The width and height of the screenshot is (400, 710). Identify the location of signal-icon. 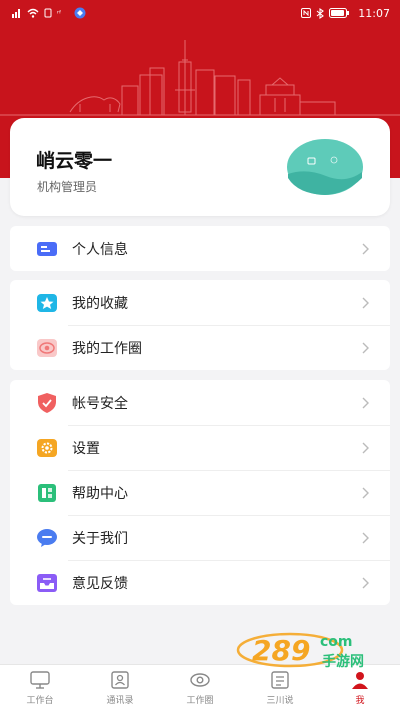
(16, 13).